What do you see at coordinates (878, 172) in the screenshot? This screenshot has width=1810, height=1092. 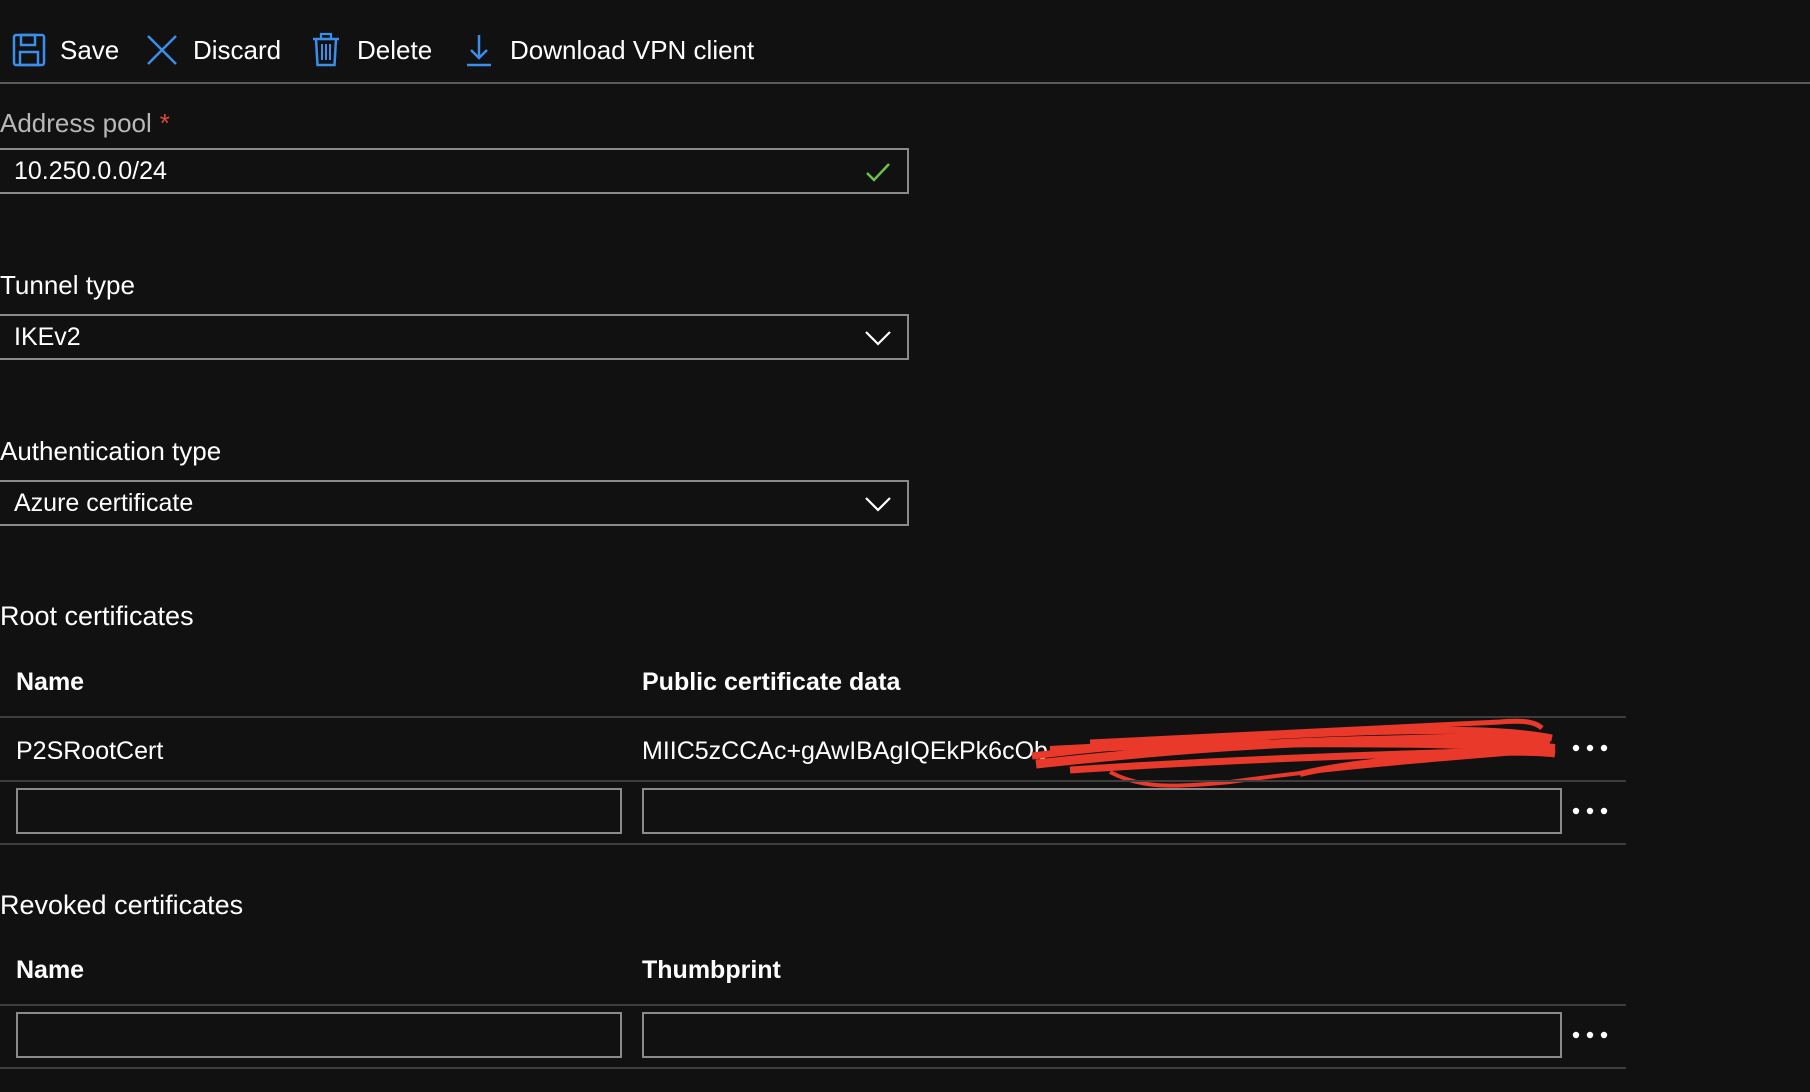 I see `check-icon` at bounding box center [878, 172].